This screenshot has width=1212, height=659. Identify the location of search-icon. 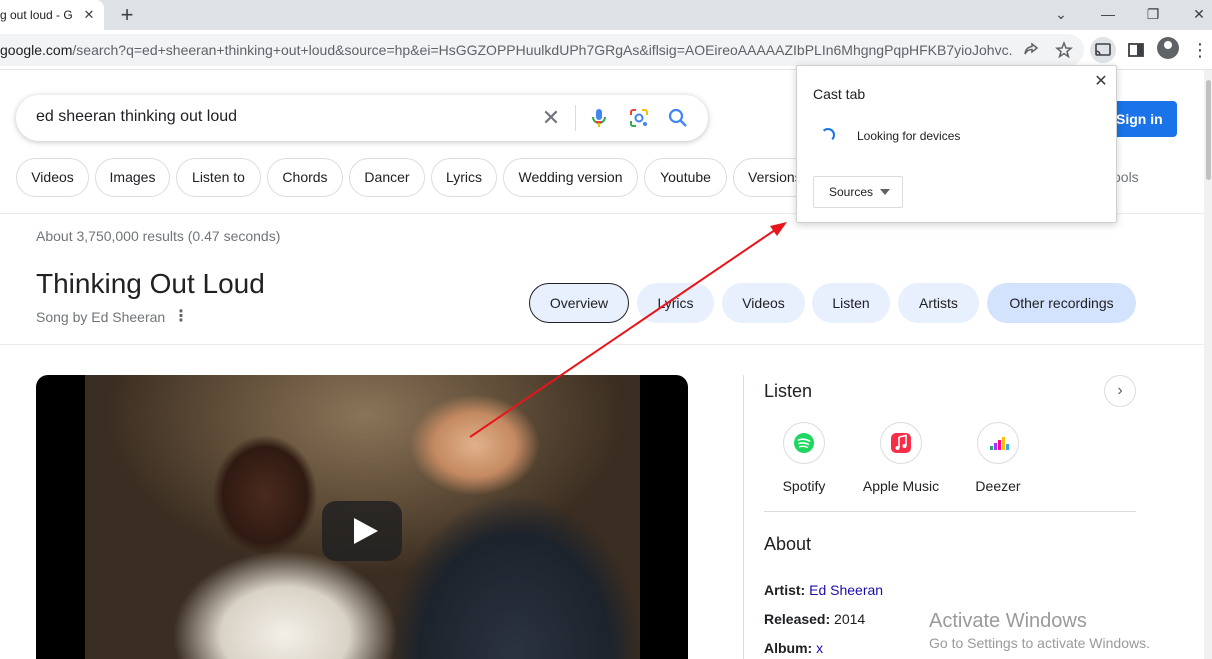
(678, 118).